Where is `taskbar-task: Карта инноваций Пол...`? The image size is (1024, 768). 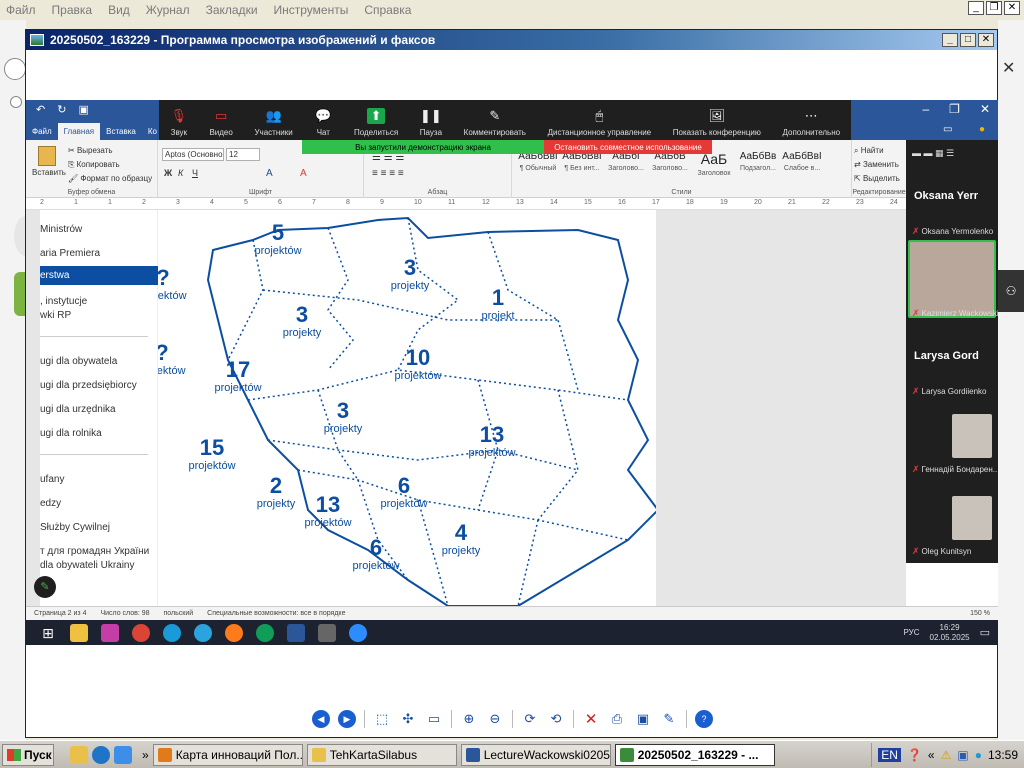
taskbar-task: Карта инноваций Пол... is located at coordinates (227, 754).